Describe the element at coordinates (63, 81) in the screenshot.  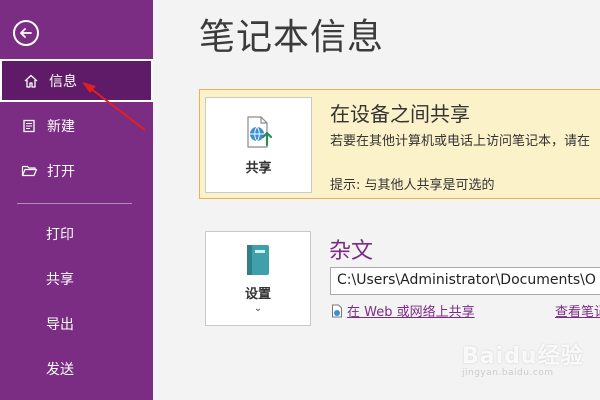
I see `sidebar-item-label: 信息` at that location.